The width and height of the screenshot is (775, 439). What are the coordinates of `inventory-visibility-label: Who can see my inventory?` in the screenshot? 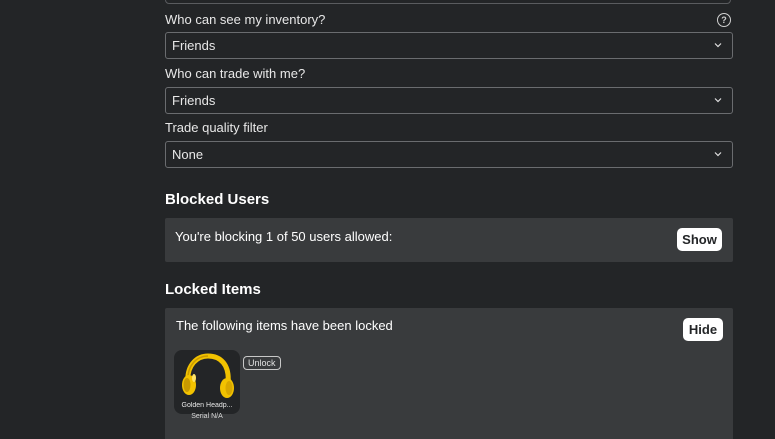 It's located at (245, 19).